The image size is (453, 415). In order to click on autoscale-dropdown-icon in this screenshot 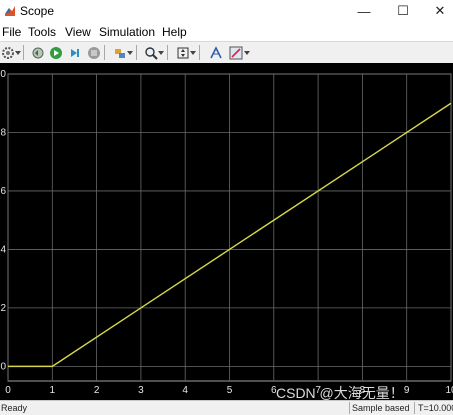, I will do `click(193, 53)`.